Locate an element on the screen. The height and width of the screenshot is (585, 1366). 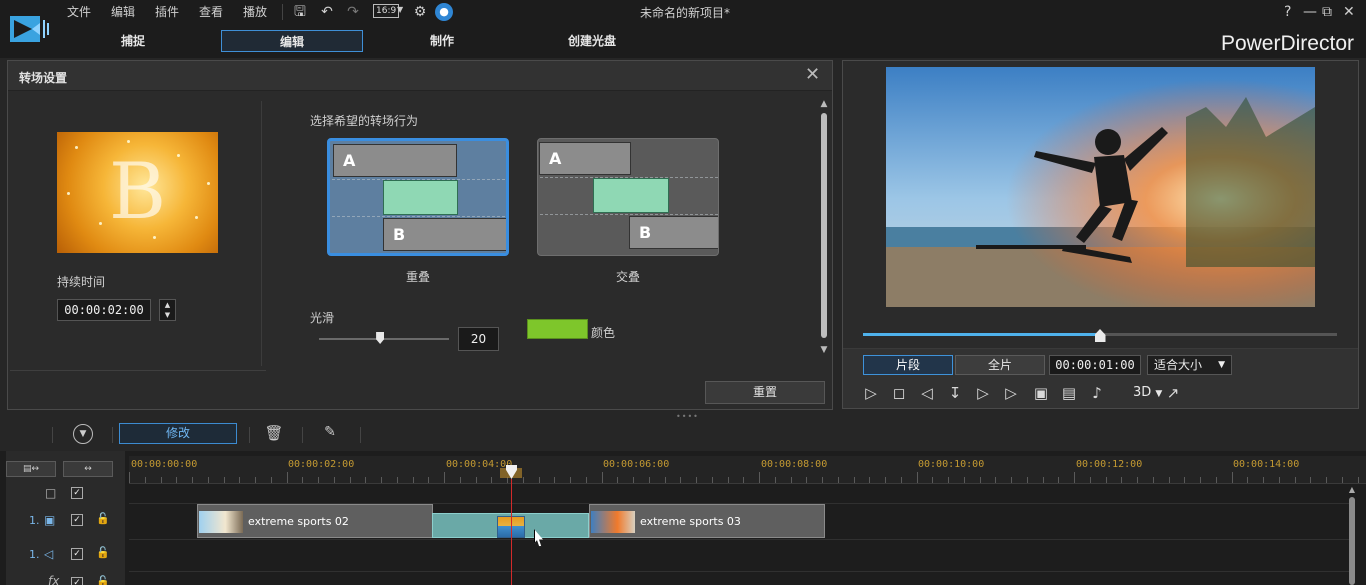
next-frame-icon: ▷ is located at coordinates (983, 393).